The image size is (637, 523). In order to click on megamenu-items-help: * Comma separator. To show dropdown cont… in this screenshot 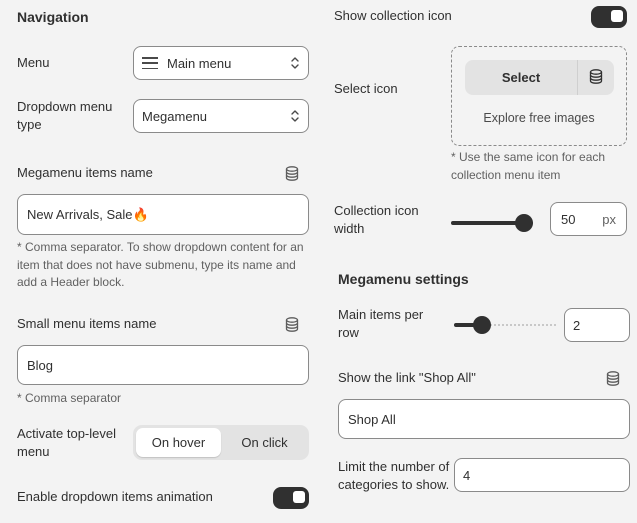, I will do `click(160, 264)`.